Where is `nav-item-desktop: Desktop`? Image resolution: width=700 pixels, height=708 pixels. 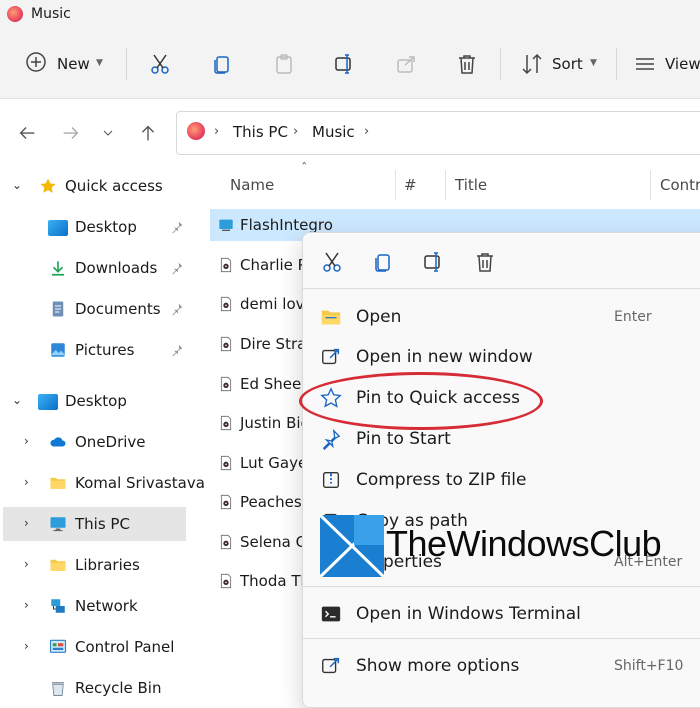
nav-item-desktop: Desktop is located at coordinates (95, 227).